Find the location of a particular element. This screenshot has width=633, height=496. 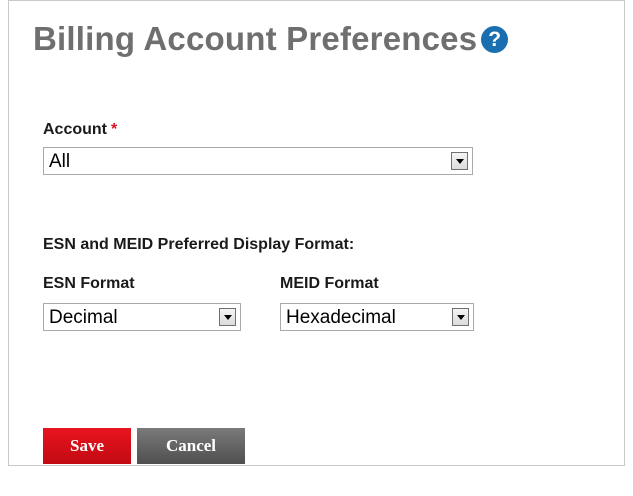

page-title-text: Billing Account Preferences is located at coordinates (255, 38).